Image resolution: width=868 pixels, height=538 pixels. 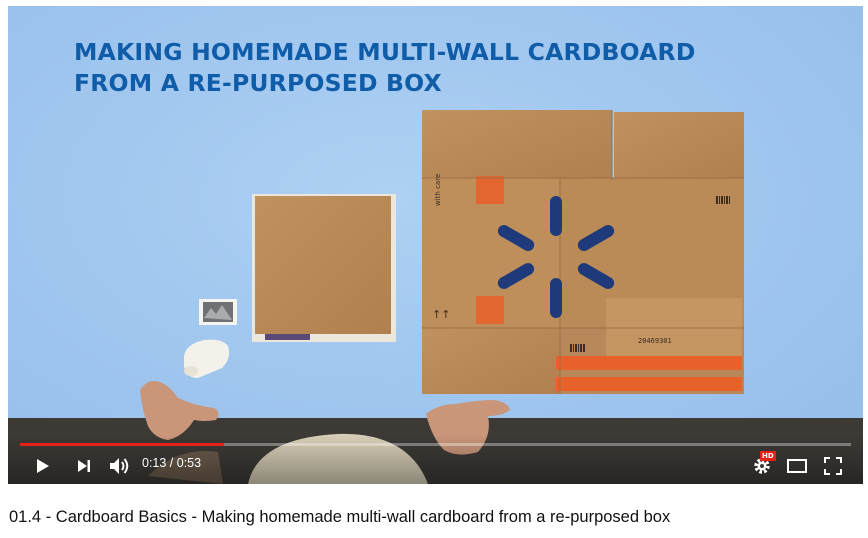 I want to click on time-display: 0:13 / 0:53, so click(x=172, y=463).